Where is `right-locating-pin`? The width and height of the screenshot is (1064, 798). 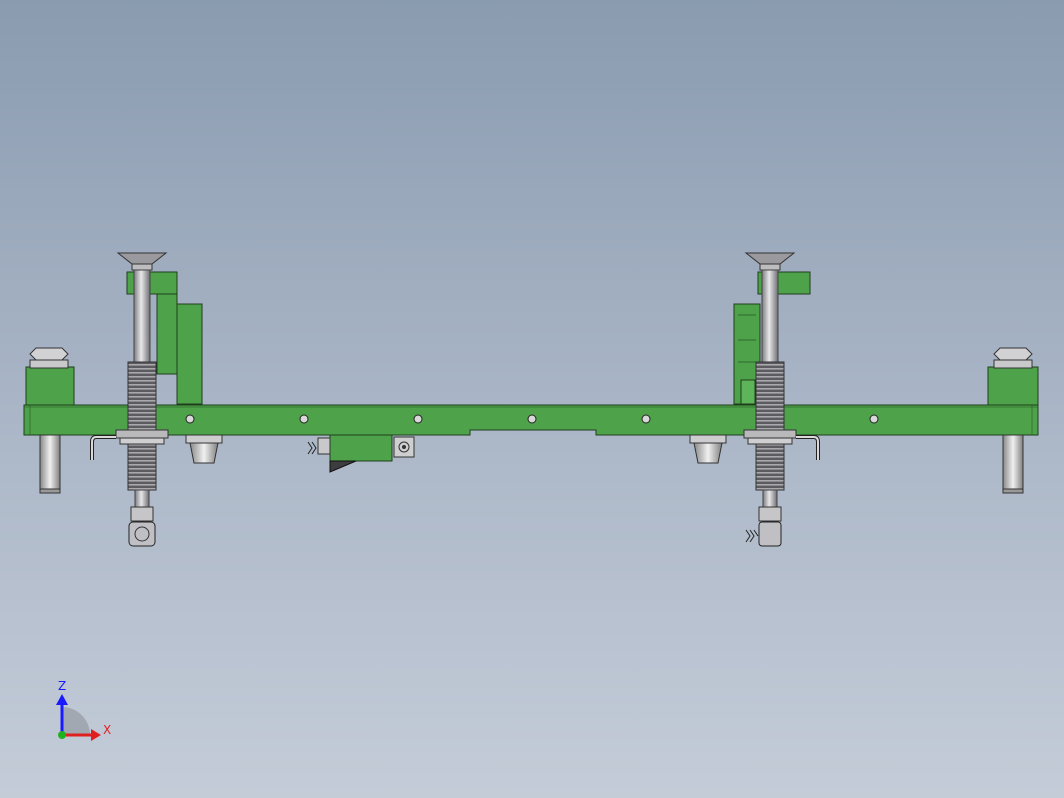
right-locating-pin is located at coordinates (708, 449).